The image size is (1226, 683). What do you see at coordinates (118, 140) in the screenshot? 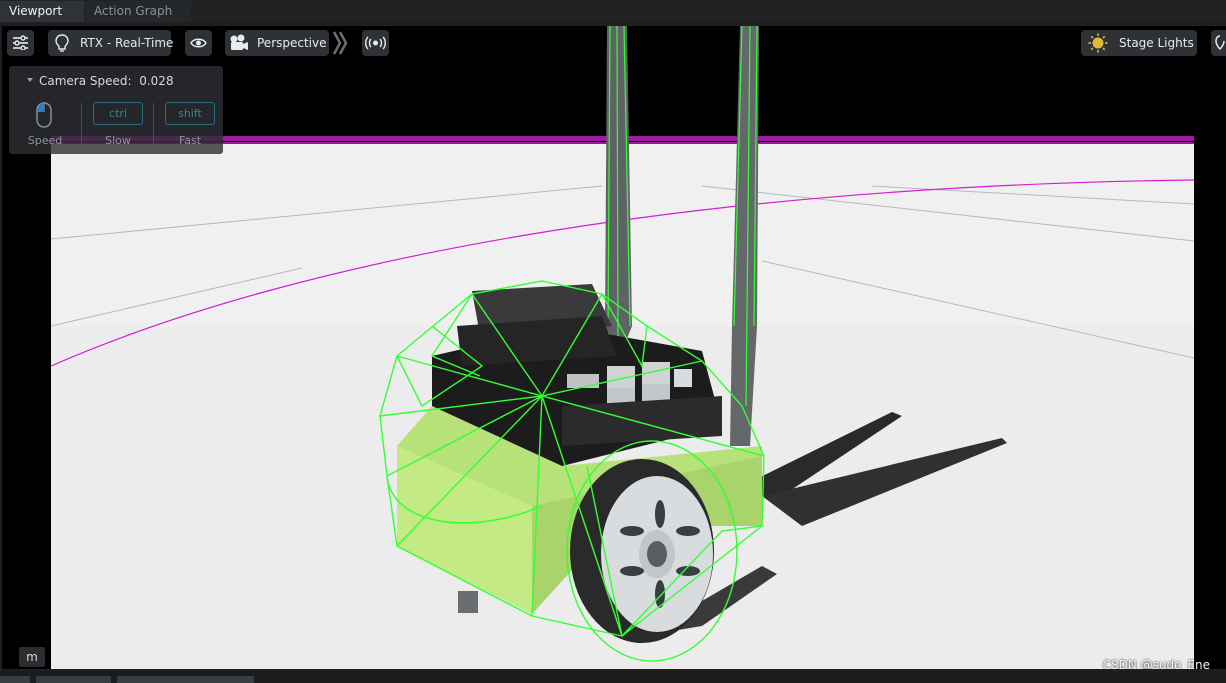
I see `slow-label: Slow` at bounding box center [118, 140].